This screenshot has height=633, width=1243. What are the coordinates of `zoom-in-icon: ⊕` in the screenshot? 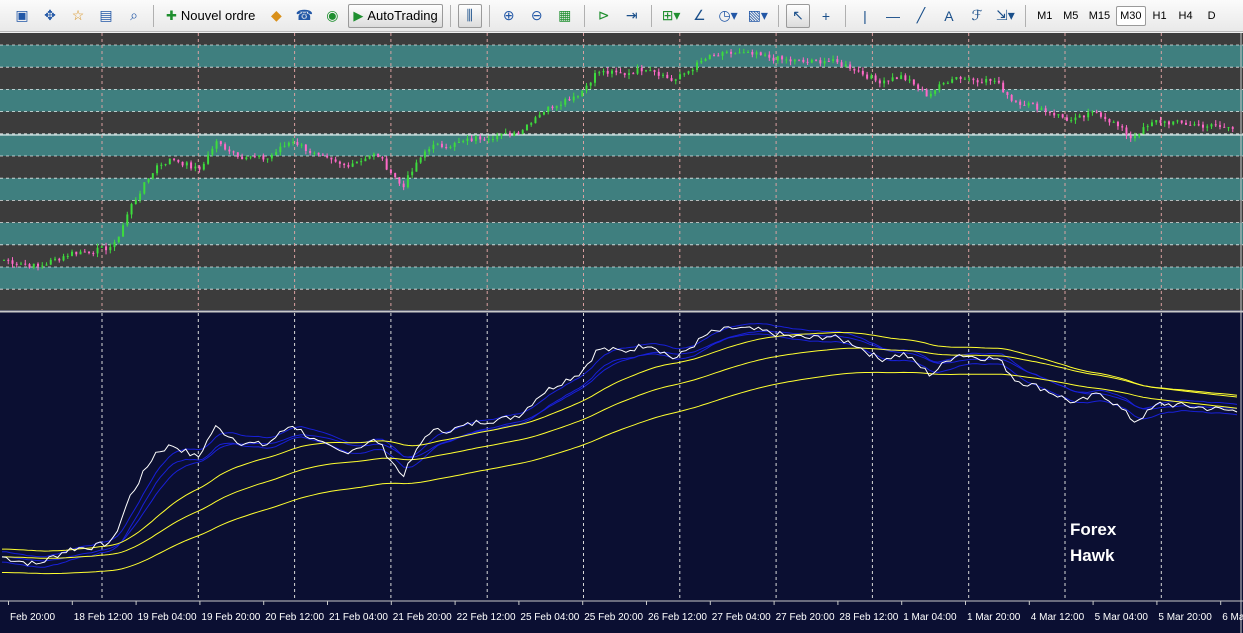 It's located at (509, 16).